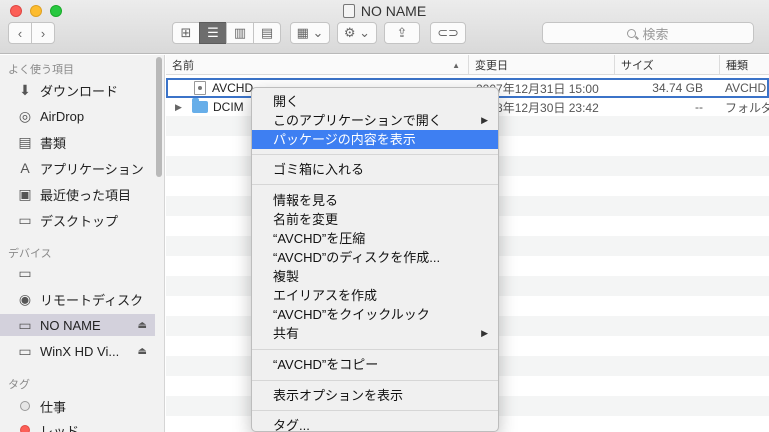 Image resolution: width=769 pixels, height=432 pixels. What do you see at coordinates (178, 107) in the screenshot?
I see `disclosure-triangle-icon: ▶` at bounding box center [178, 107].